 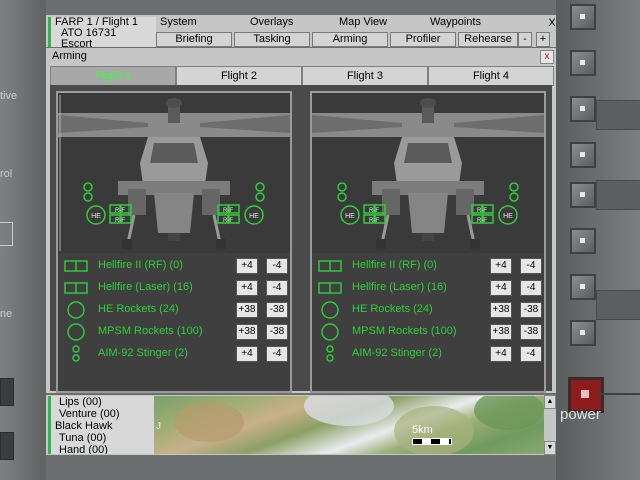 What do you see at coordinates (618, 394) in the screenshot?
I see `power-divider` at bounding box center [618, 394].